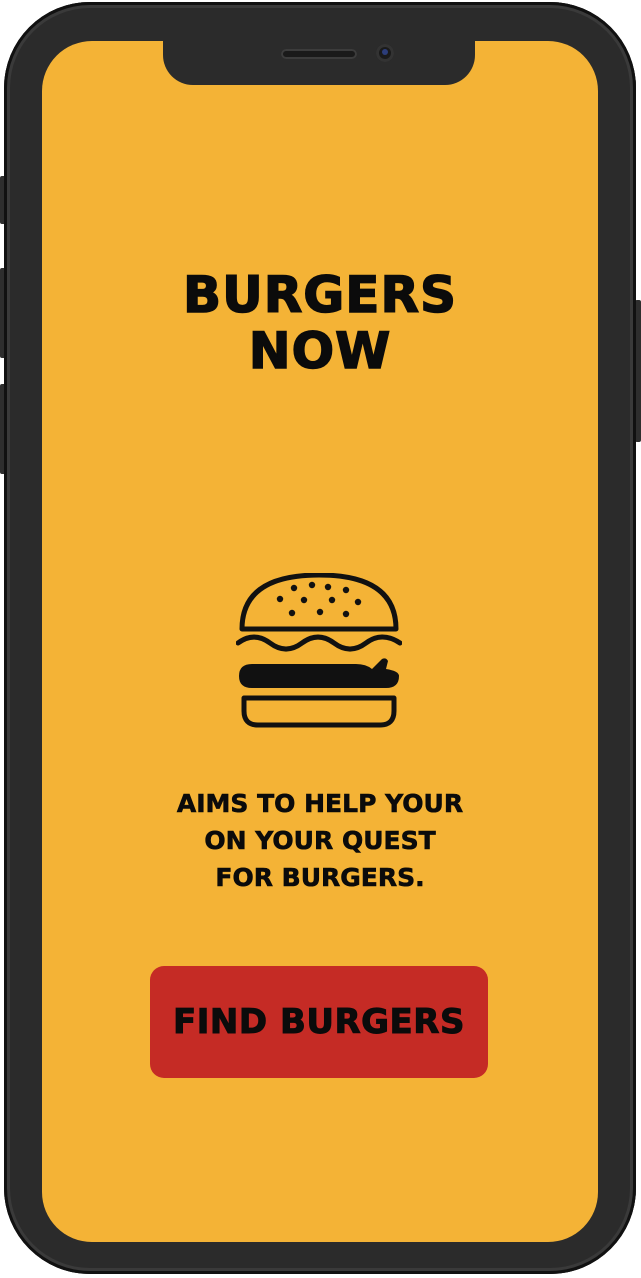 The image size is (641, 1278). I want to click on tagline-line-2: ON YOUR QUEST, so click(320, 841).